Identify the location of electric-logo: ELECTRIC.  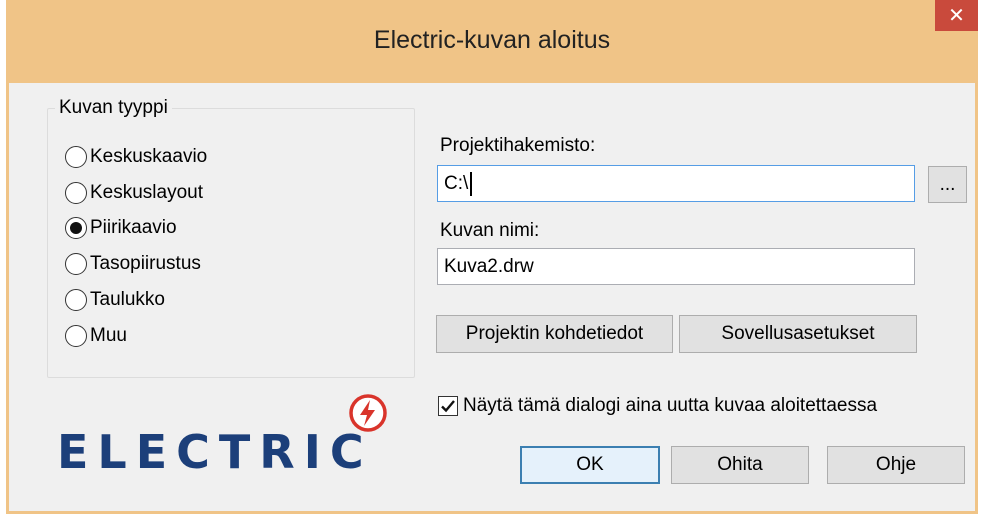
(215, 452).